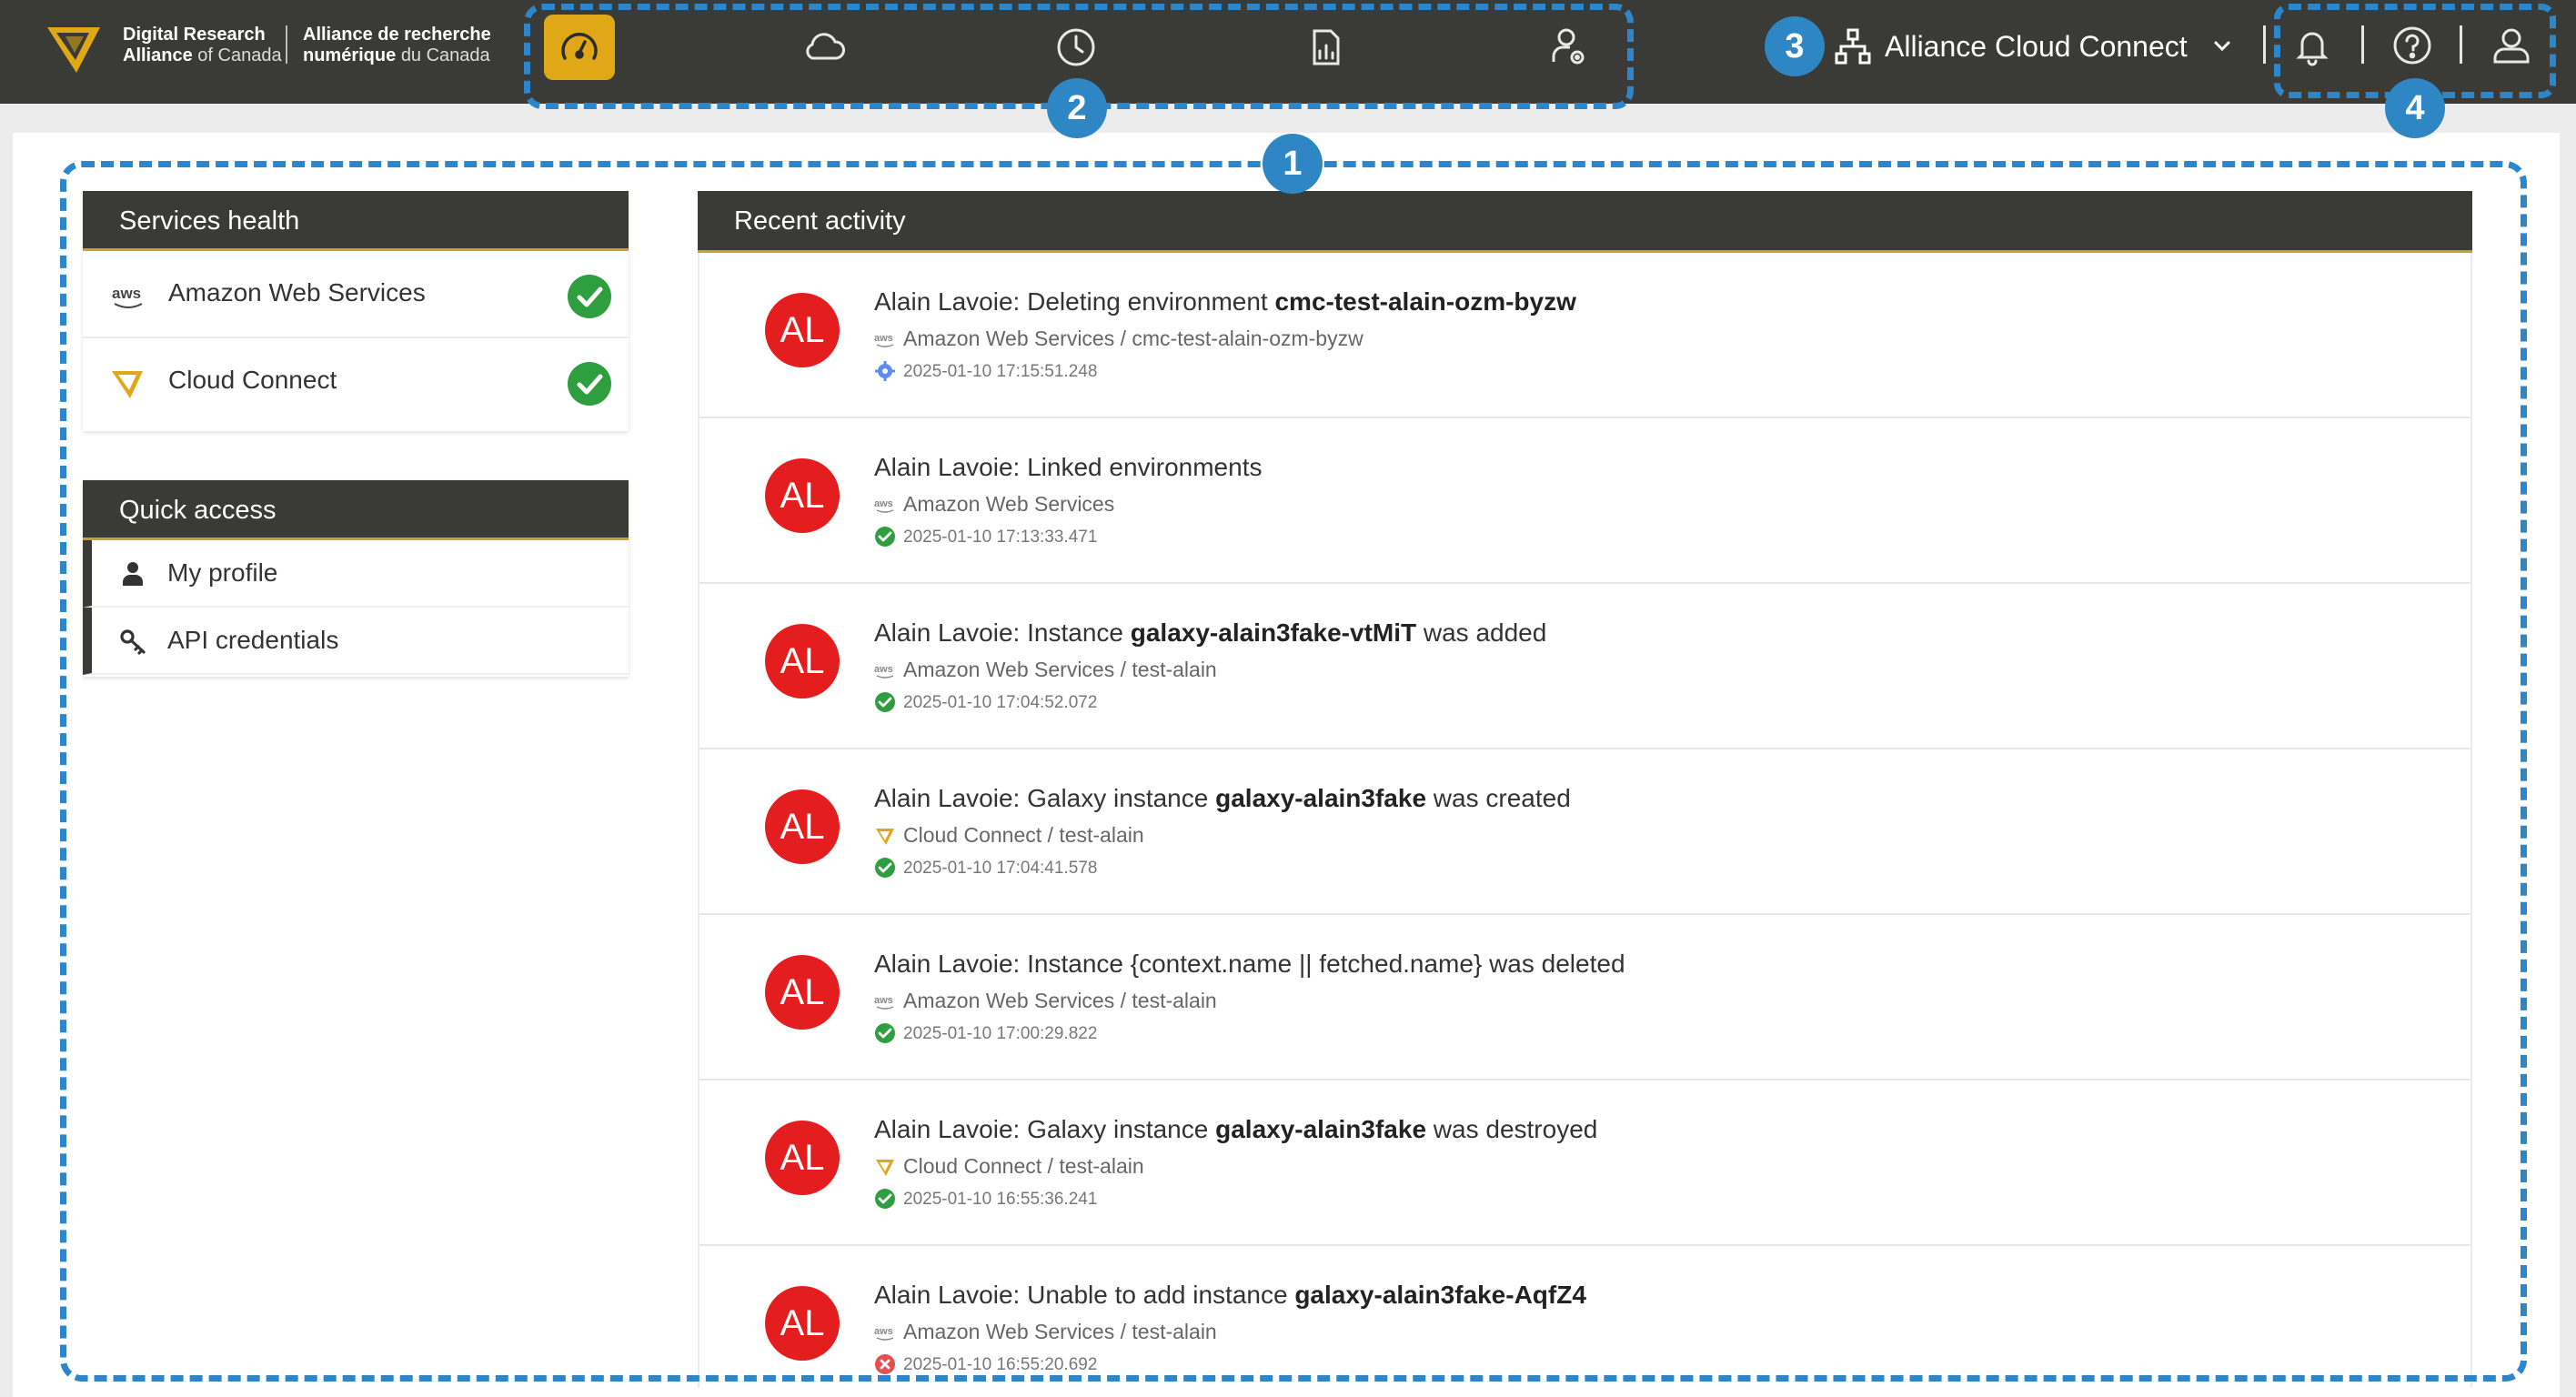  Describe the element at coordinates (397, 35) in the screenshot. I see `brand-fr-line1: Alliance de recherche` at that location.